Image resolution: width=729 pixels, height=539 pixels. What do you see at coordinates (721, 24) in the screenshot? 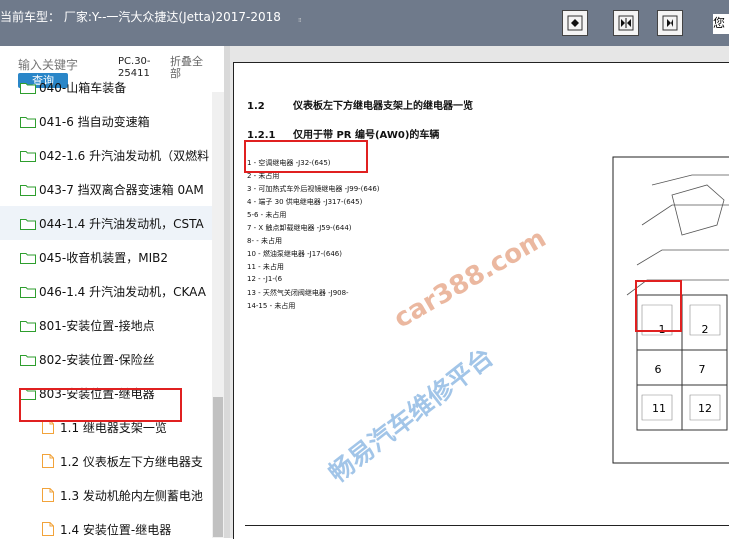
I see `user-label: 您` at bounding box center [721, 24].